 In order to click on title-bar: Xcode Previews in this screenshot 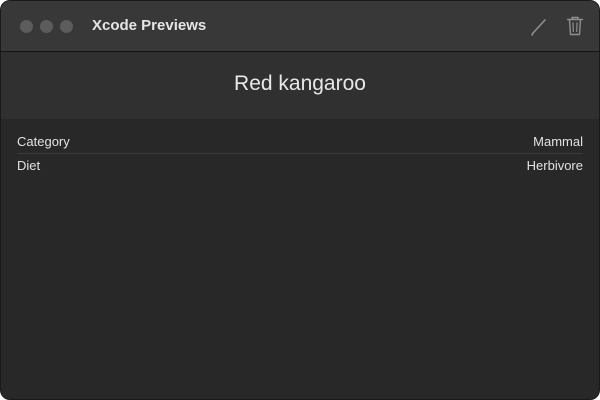, I will do `click(300, 26)`.